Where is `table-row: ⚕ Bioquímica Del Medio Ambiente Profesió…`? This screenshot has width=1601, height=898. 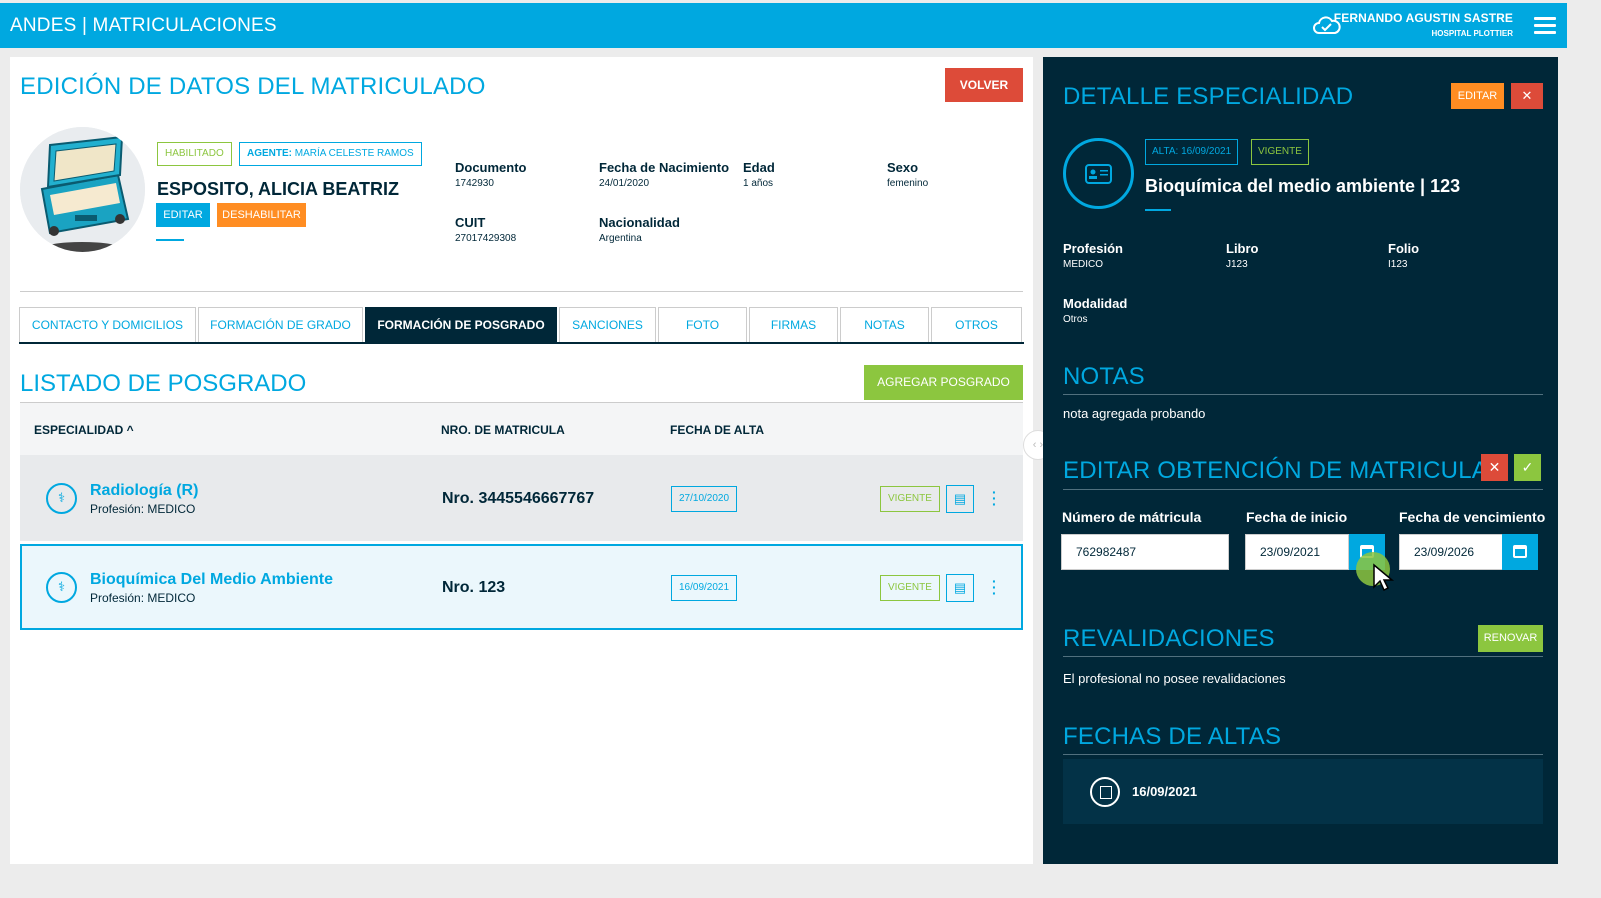
table-row: ⚕ Bioquímica Del Medio Ambiente Profesió… is located at coordinates (521, 587).